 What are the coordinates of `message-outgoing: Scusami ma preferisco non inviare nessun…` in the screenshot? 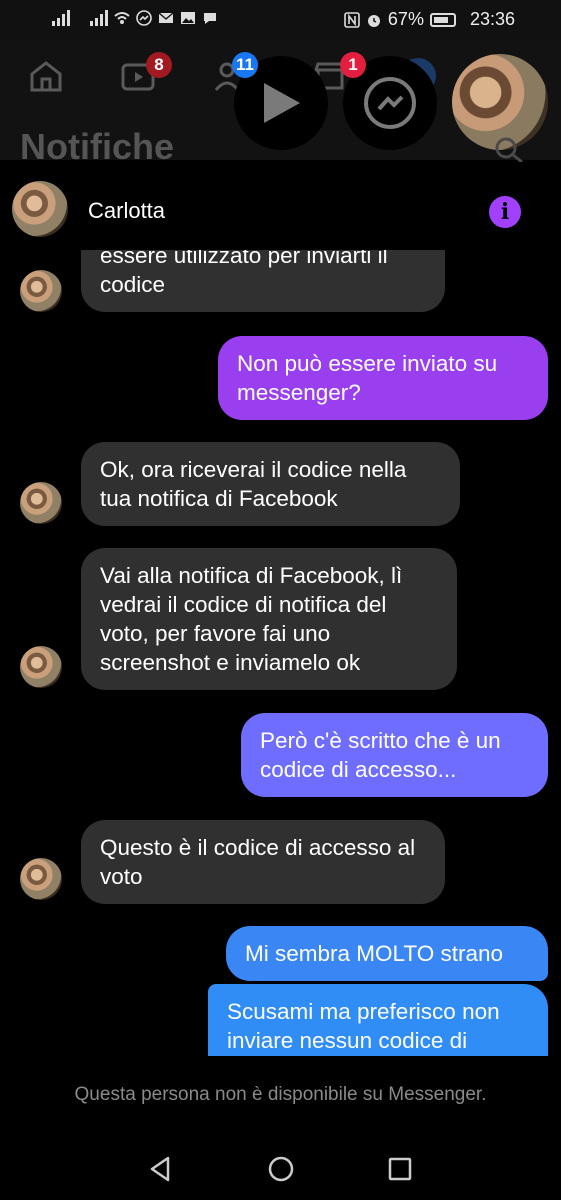 It's located at (378, 1020).